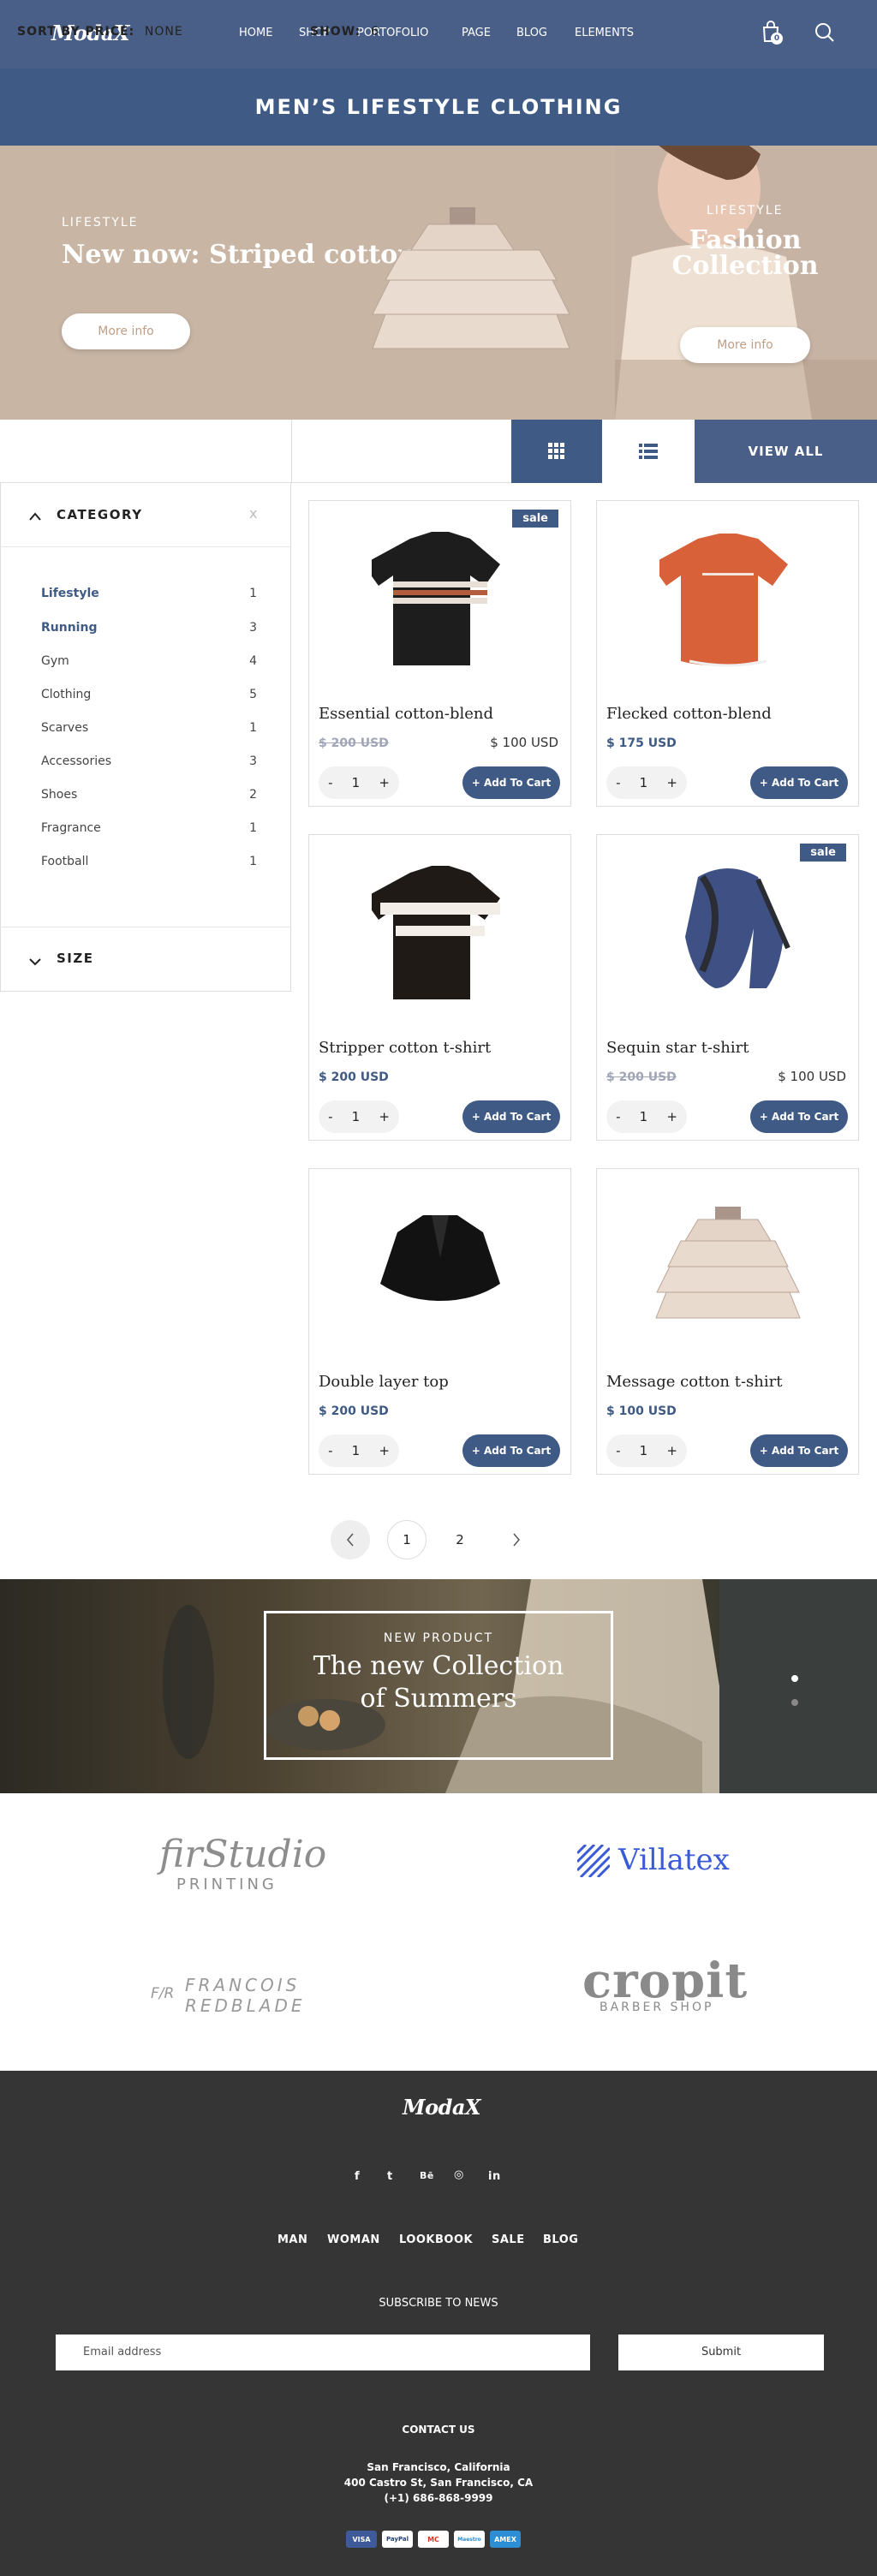 The image size is (877, 2576). I want to click on footer-nav-sale: SALE, so click(509, 2239).